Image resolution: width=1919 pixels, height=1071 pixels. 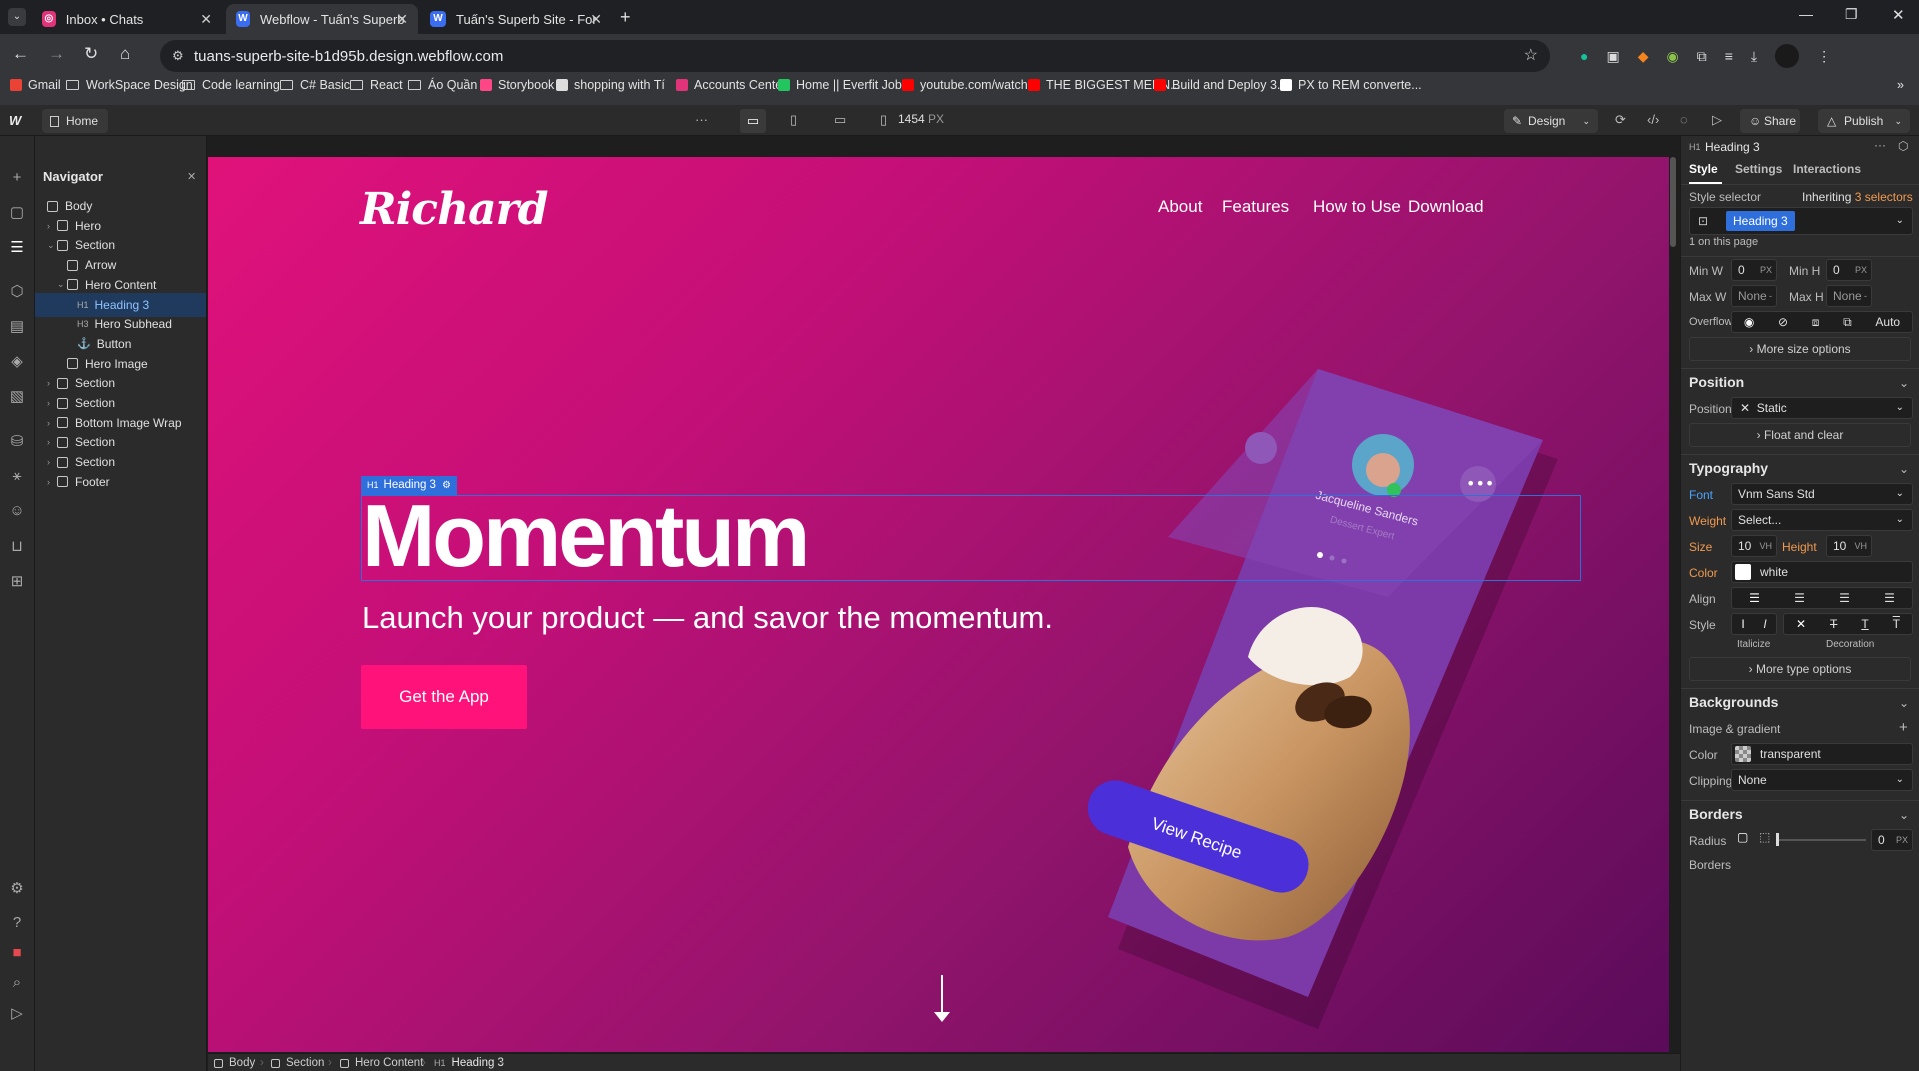 What do you see at coordinates (1717, 120) in the screenshot?
I see `preview-icon: ▷` at bounding box center [1717, 120].